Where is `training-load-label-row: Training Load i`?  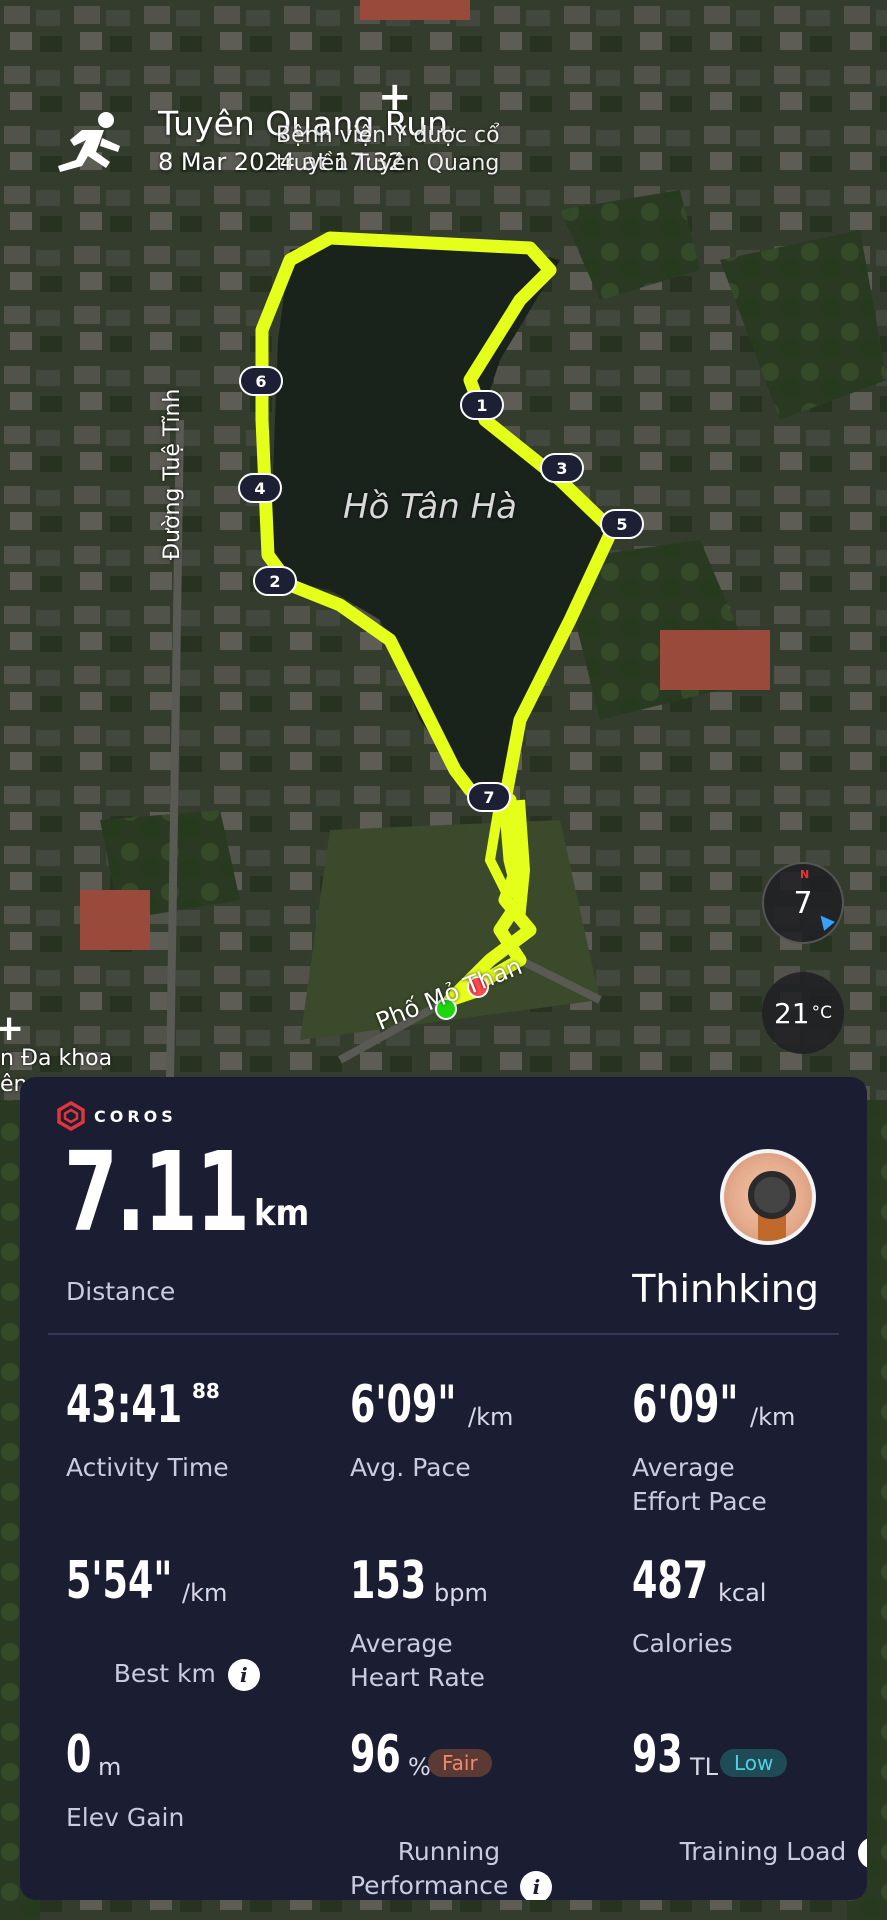 training-load-label-row: Training Load i is located at coordinates (749, 1850).